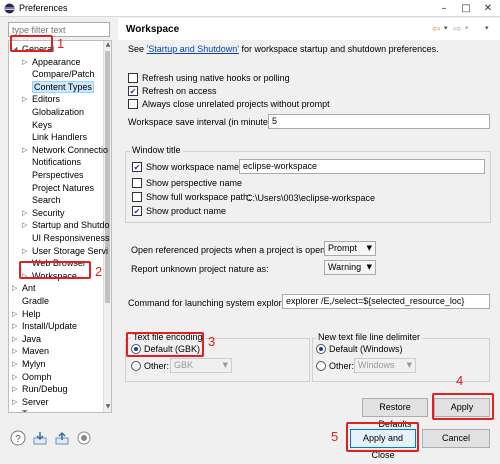 The height and width of the screenshot is (464, 500). I want to click on show-full-path-checkbox: Show full workspace path:, so click(191, 197).